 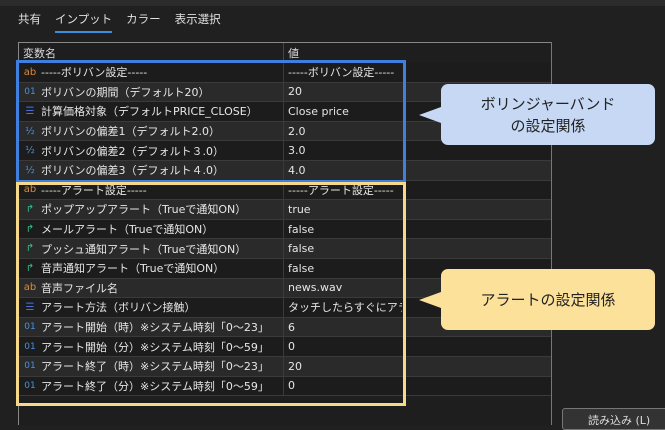 I want to click on load-button: 読み込み (L), so click(x=613, y=419).